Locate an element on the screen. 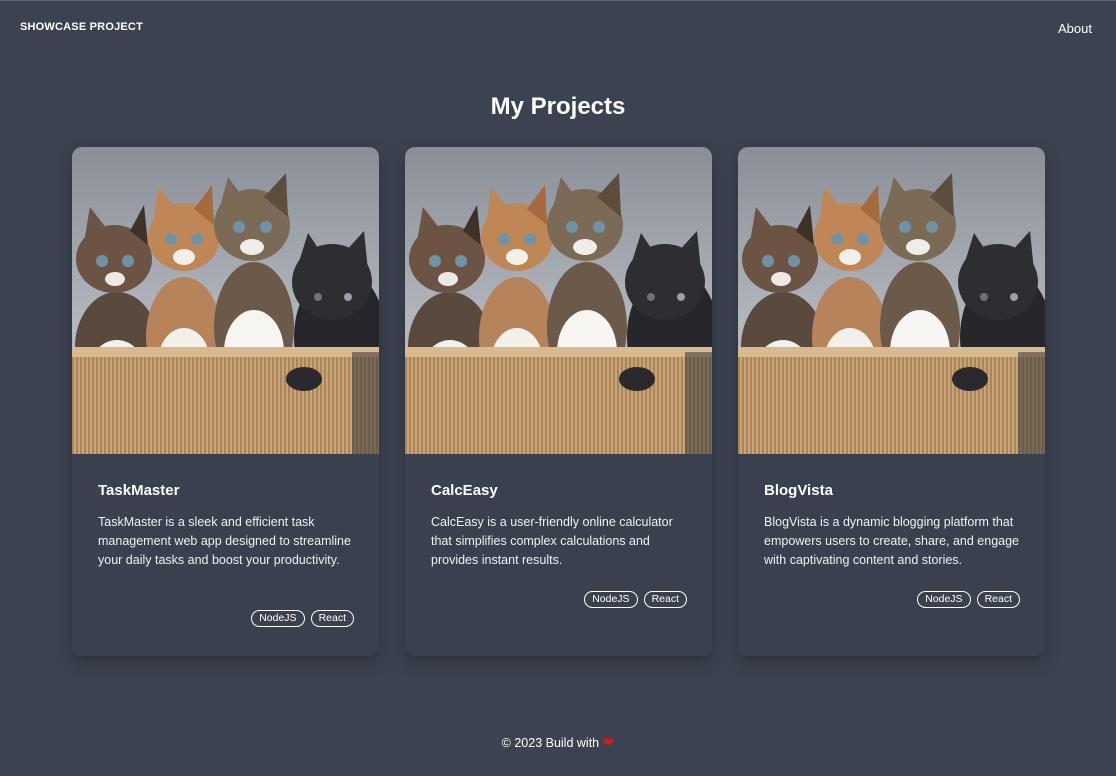 This screenshot has width=1116, height=776. page-title: My Projects is located at coordinates (558, 106).